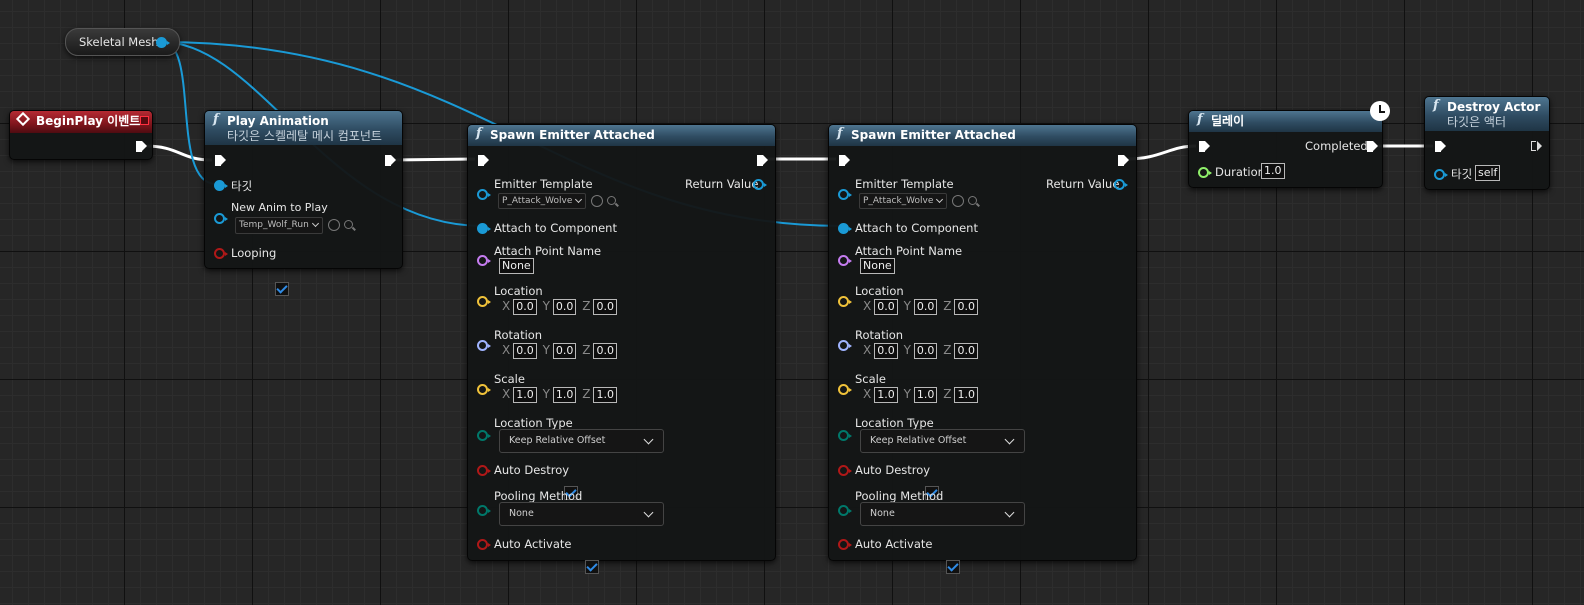  I want to click on delay-title: 딜레이, so click(1228, 121).